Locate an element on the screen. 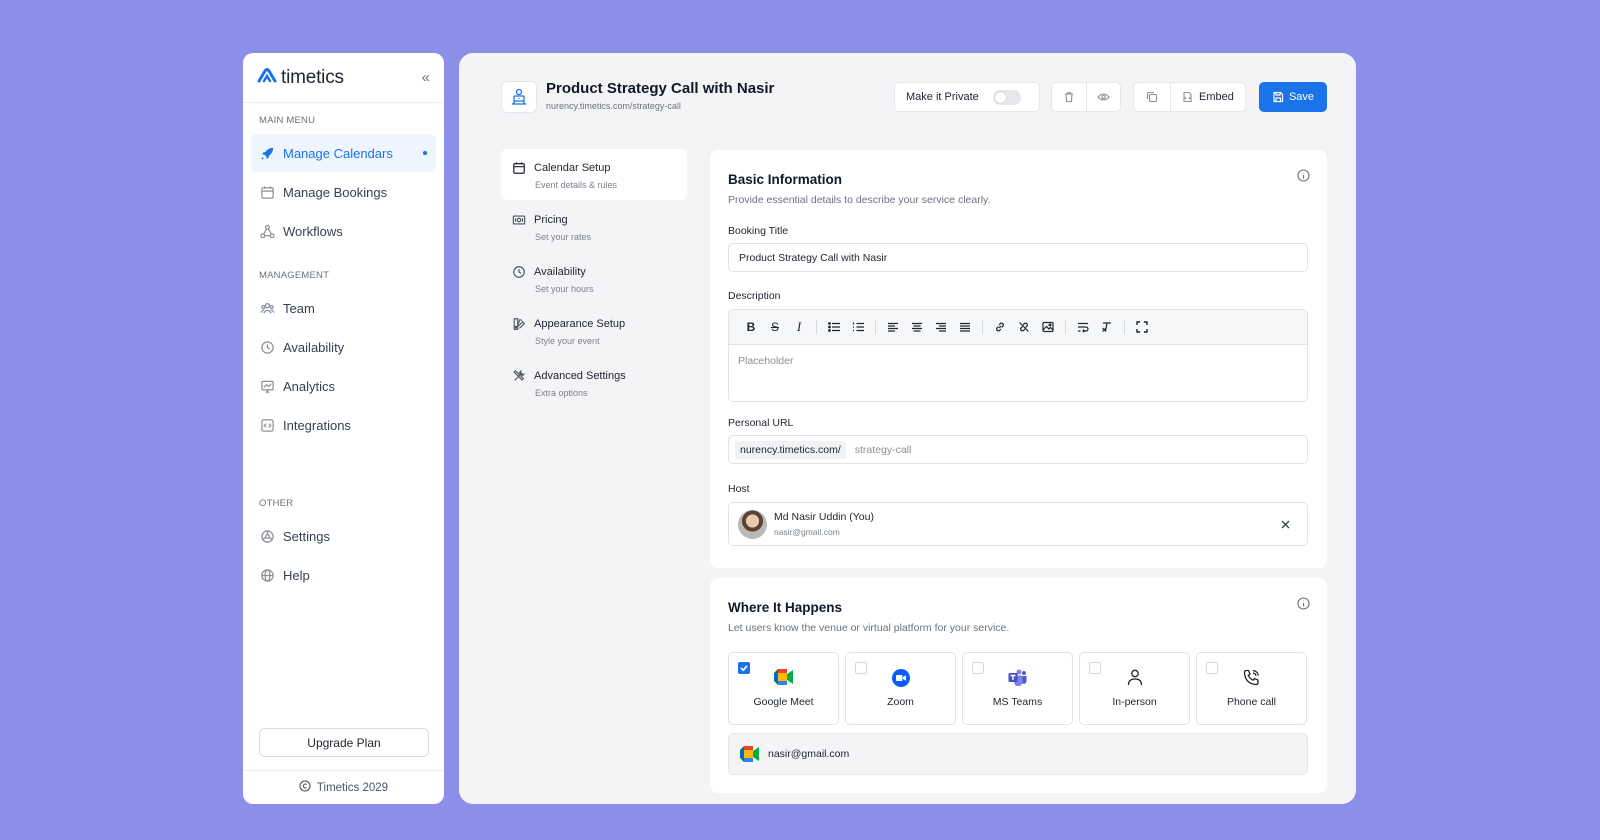 The image size is (1600, 840). sidebar-item-settings: Settings is located at coordinates (343, 536).